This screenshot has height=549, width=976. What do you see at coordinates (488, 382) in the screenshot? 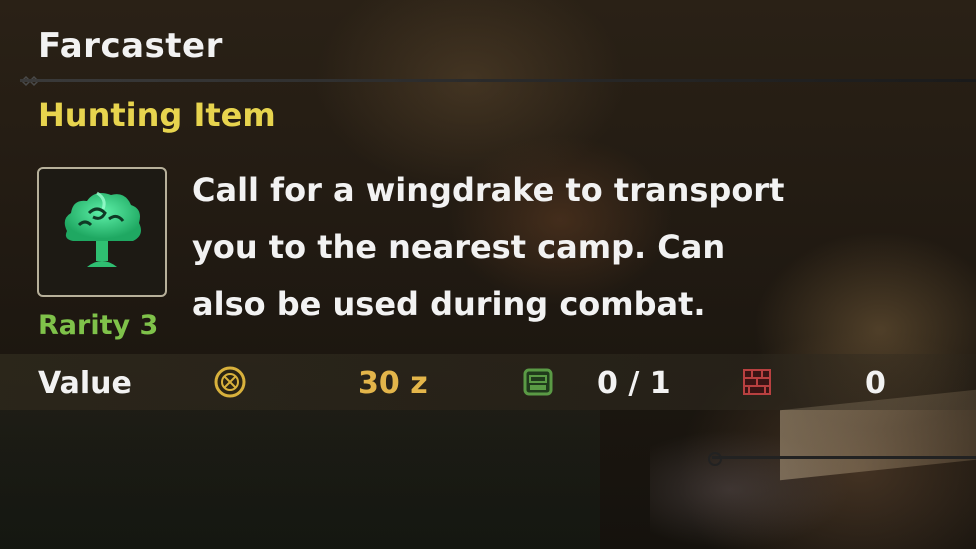
I see `value-row: Value 30 z 0 / 1 0` at bounding box center [488, 382].